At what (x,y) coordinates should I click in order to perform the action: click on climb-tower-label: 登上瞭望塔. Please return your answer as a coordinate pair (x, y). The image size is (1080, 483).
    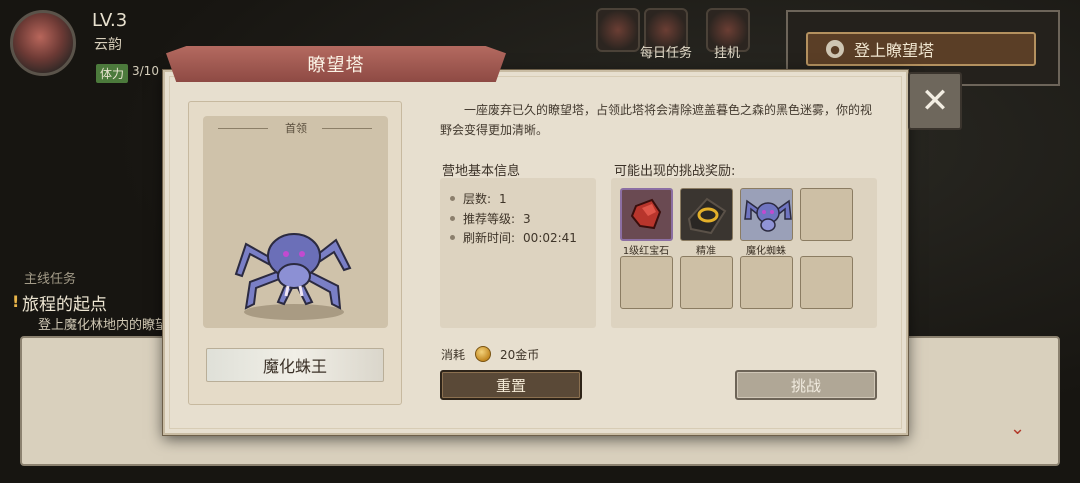
    Looking at the image, I should click on (894, 50).